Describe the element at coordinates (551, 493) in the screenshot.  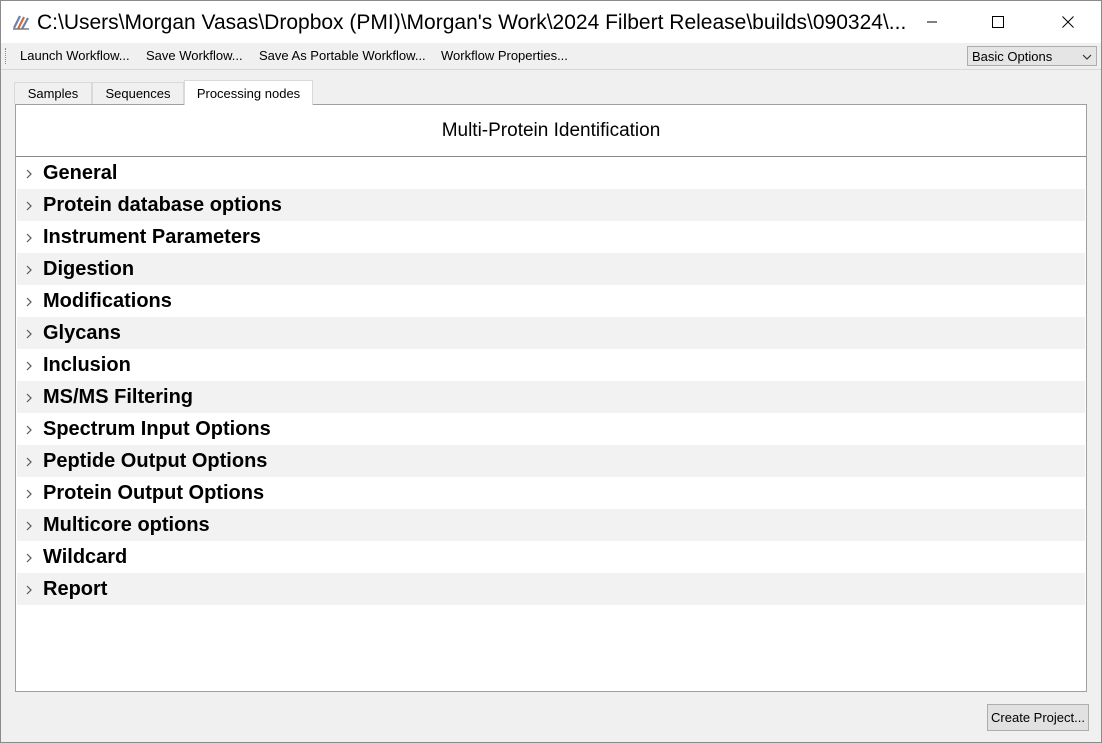
I see `section-row: Protein Output Options` at that location.